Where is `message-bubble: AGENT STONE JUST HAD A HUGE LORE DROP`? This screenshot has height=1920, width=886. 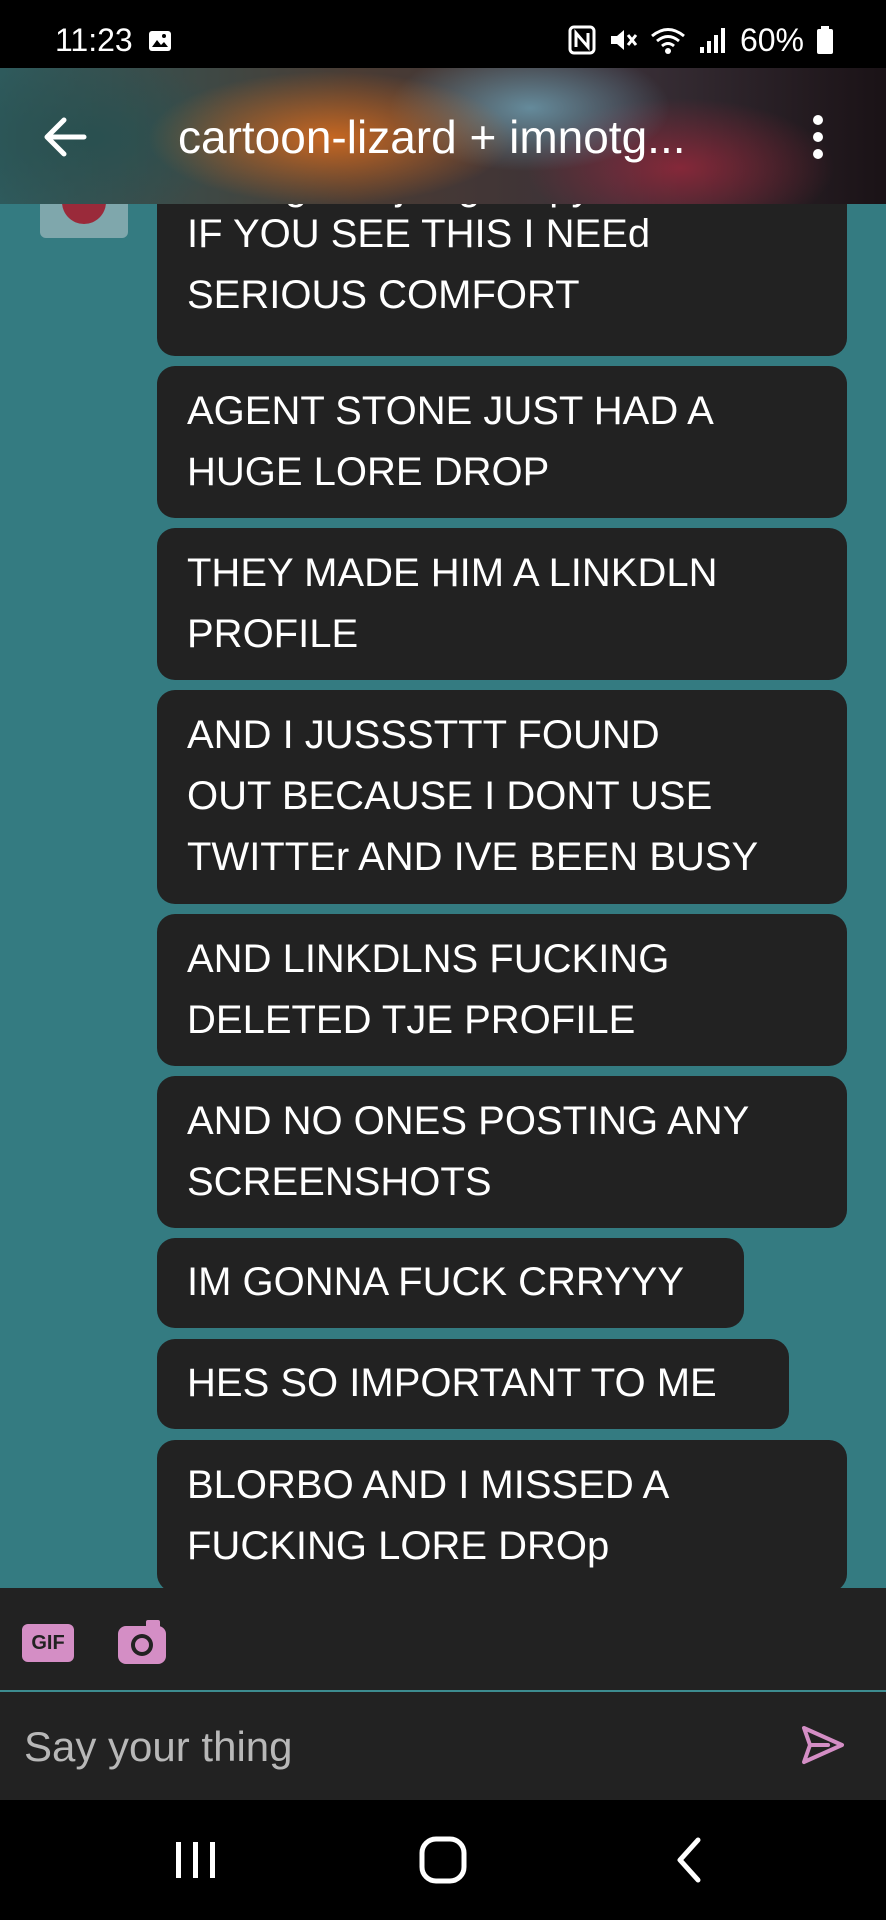
message-bubble: AGENT STONE JUST HAD A HUGE LORE DROP is located at coordinates (502, 442).